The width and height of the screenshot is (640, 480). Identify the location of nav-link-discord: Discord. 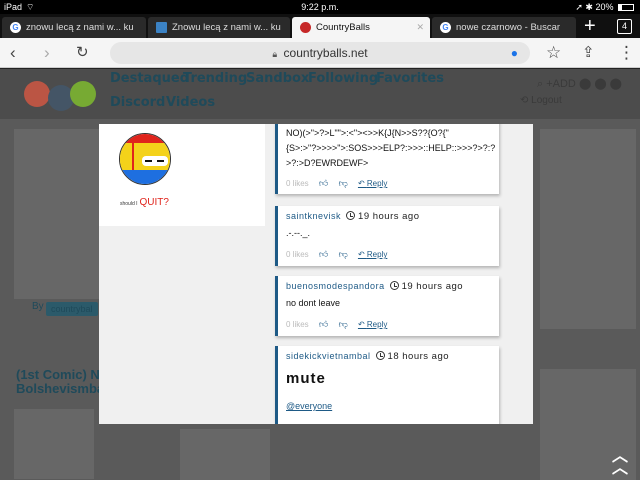
(137, 102).